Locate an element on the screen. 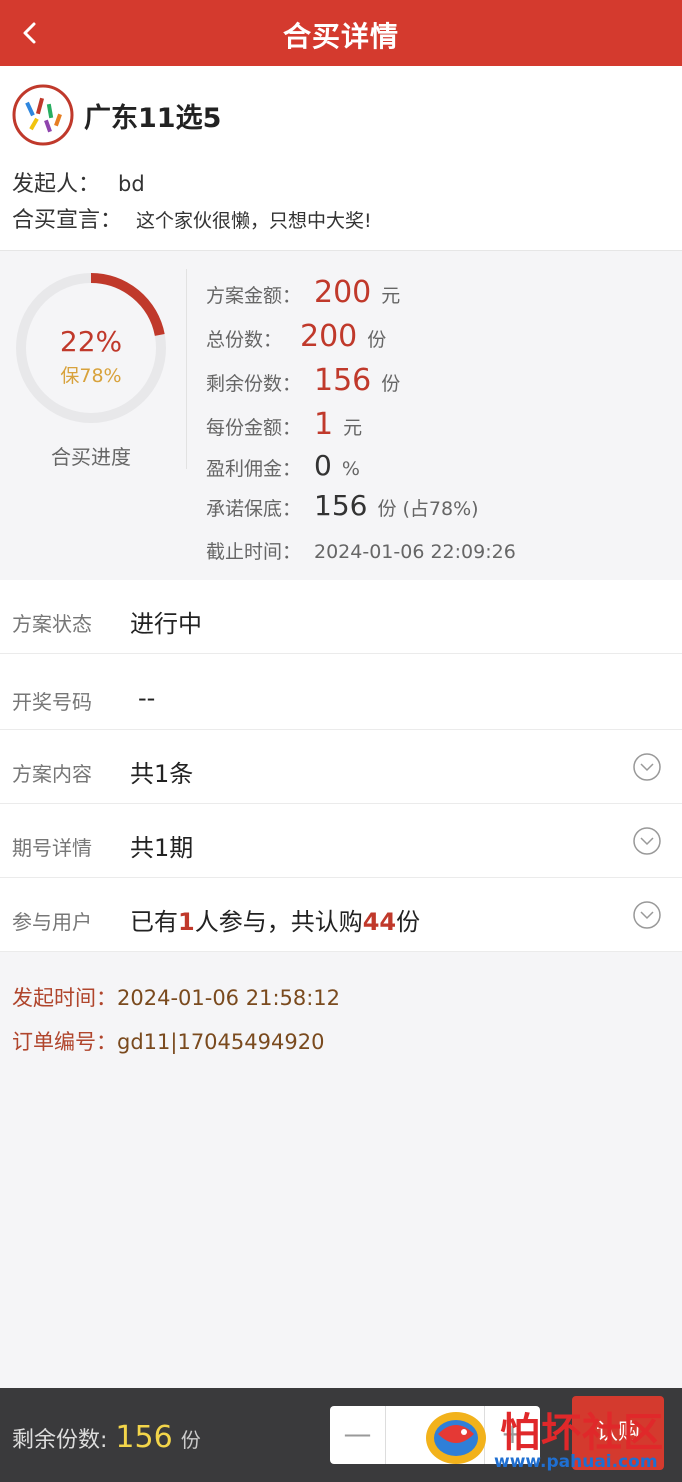  status-label: 方案状态 is located at coordinates (52, 624).